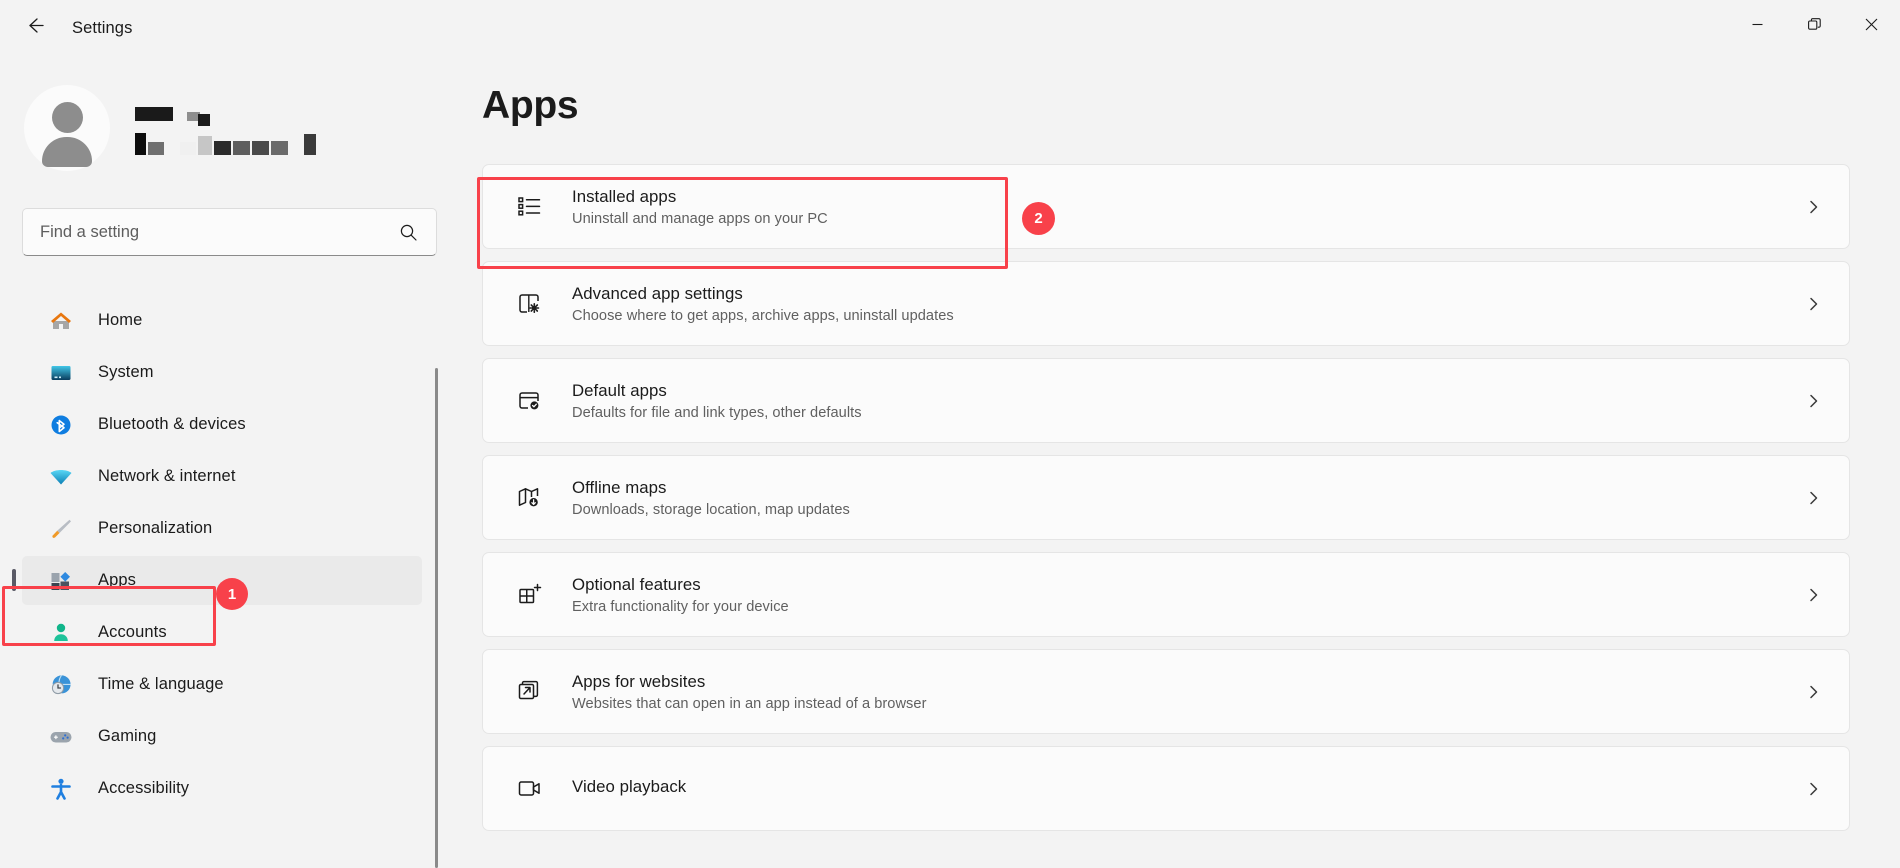  Describe the element at coordinates (172, 424) in the screenshot. I see `sidebar-item-label: Bluetooth & devices` at that location.